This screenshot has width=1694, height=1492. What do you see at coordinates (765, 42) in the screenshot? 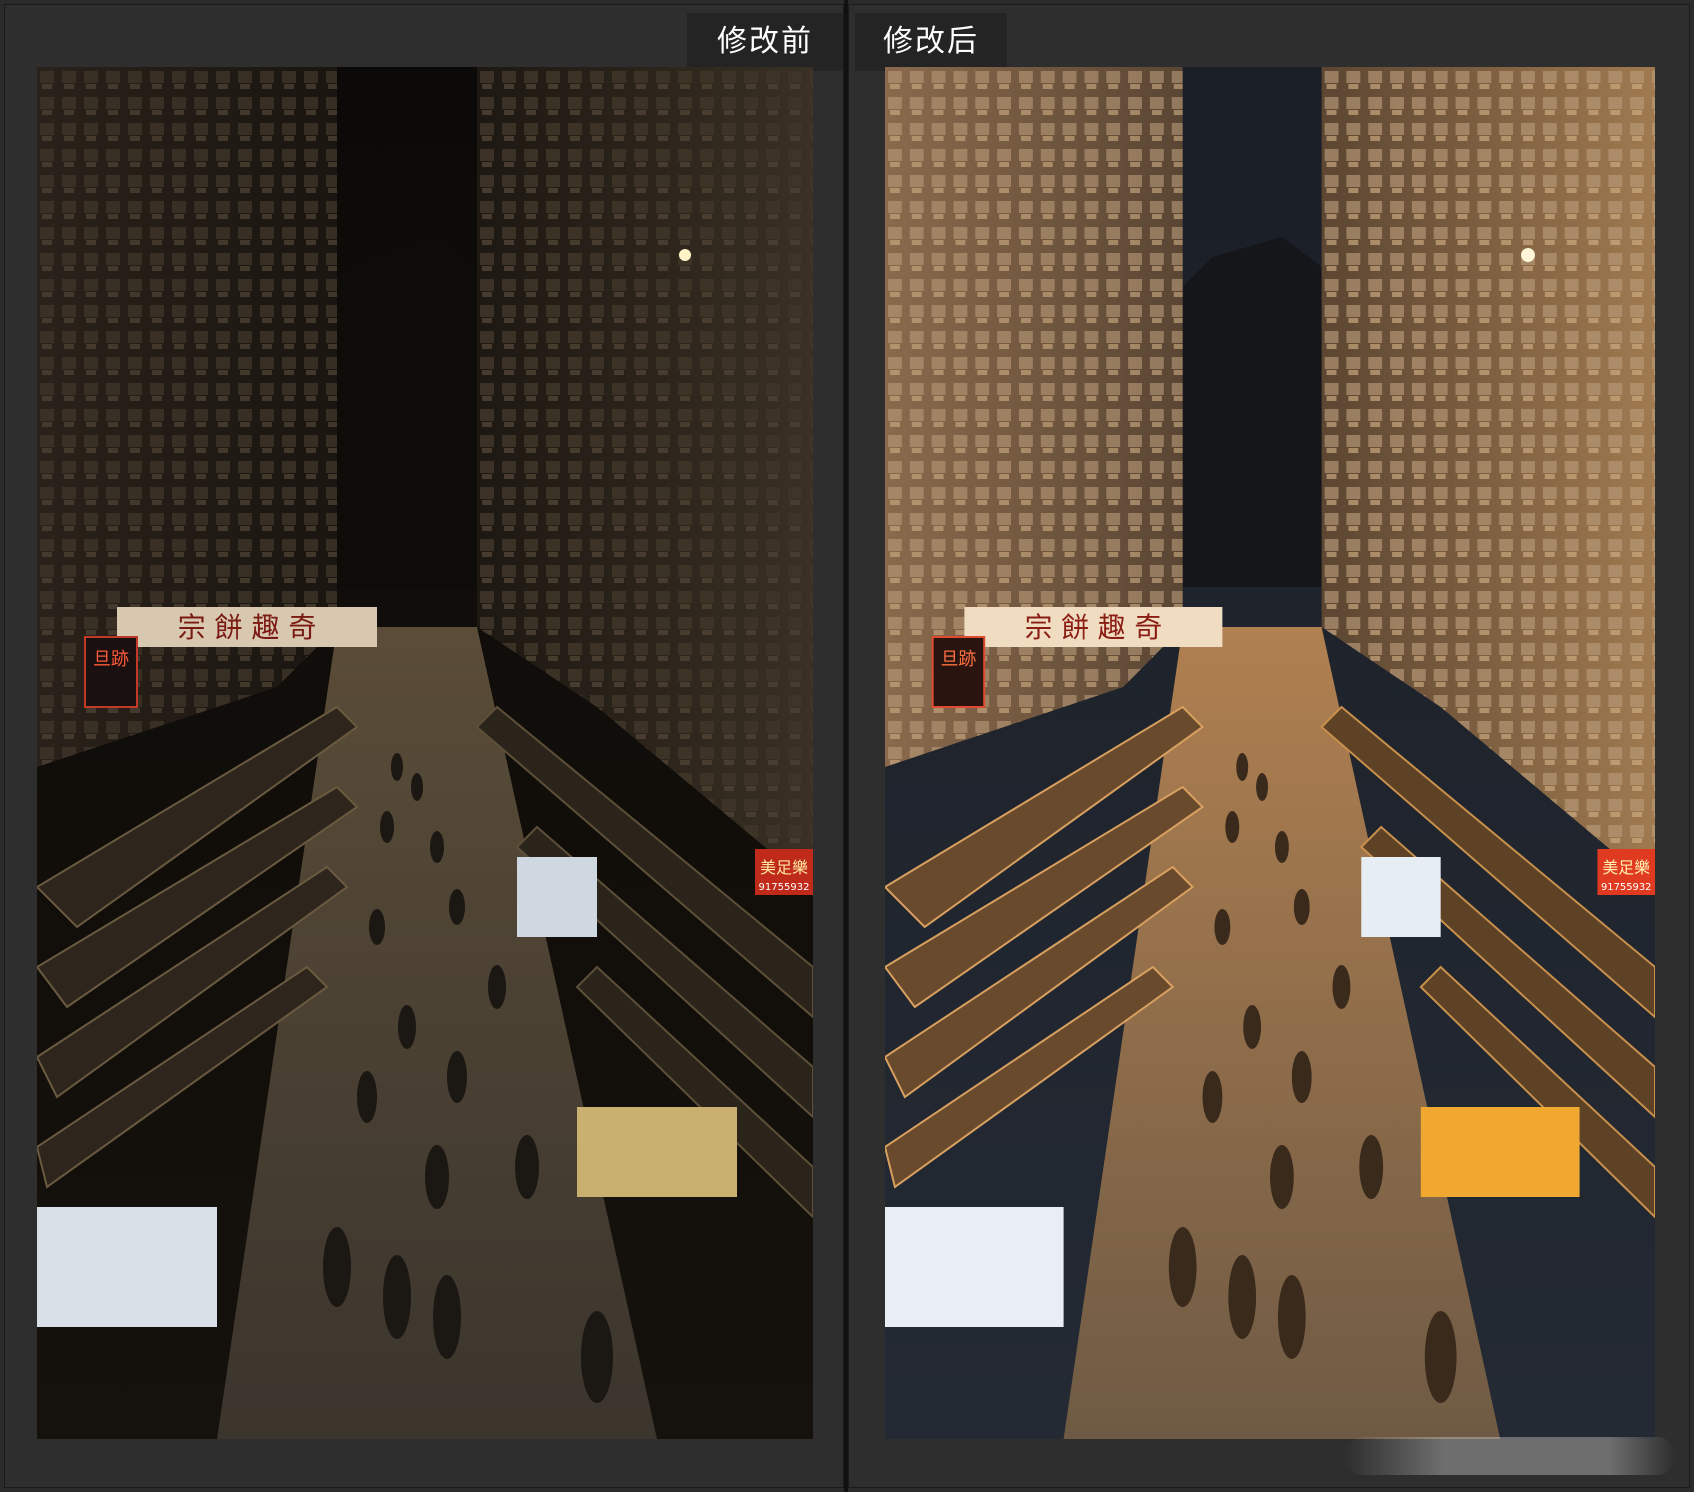
I see `tab-before: 修改前` at bounding box center [765, 42].